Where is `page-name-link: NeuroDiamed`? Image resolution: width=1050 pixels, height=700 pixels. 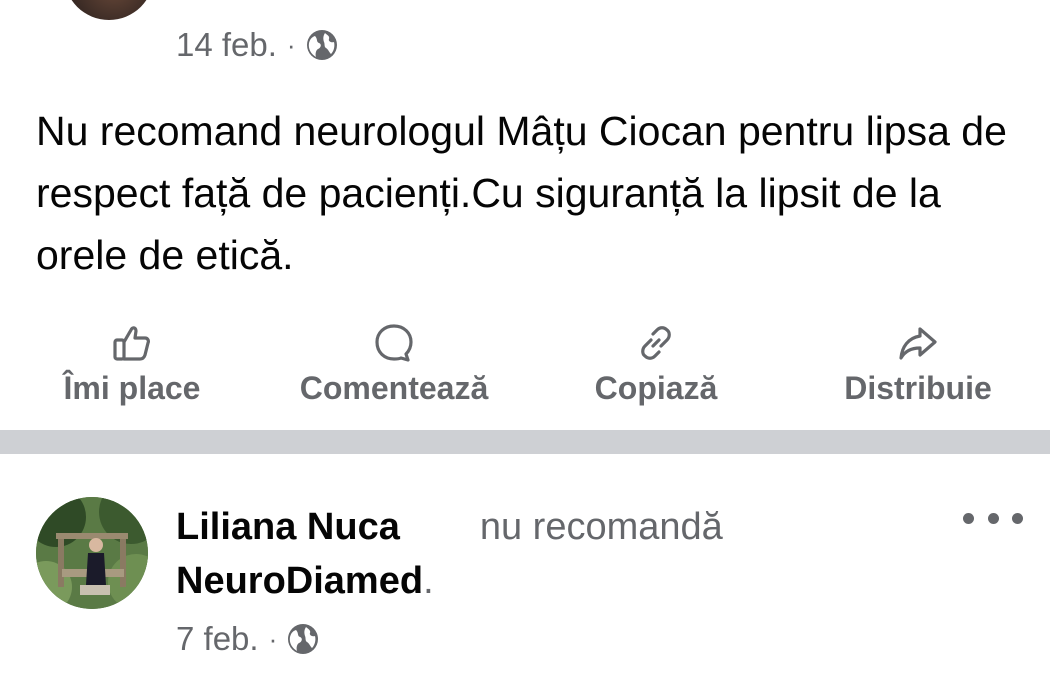 page-name-link: NeuroDiamed is located at coordinates (299, 581).